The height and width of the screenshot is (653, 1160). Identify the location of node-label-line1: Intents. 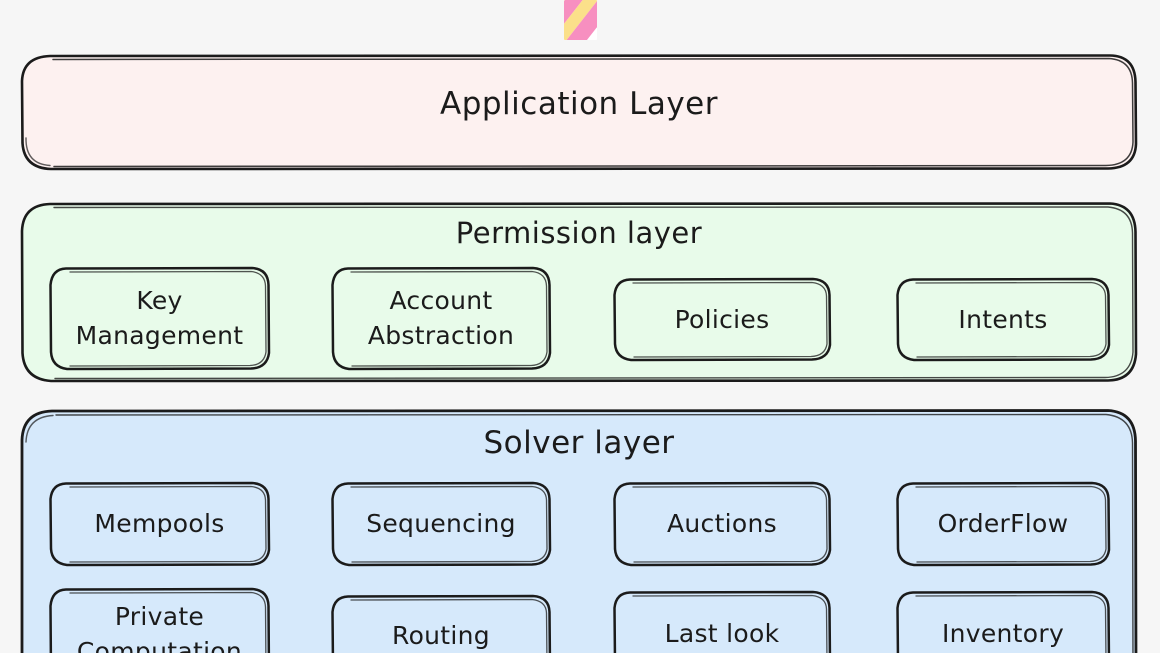
(1003, 319).